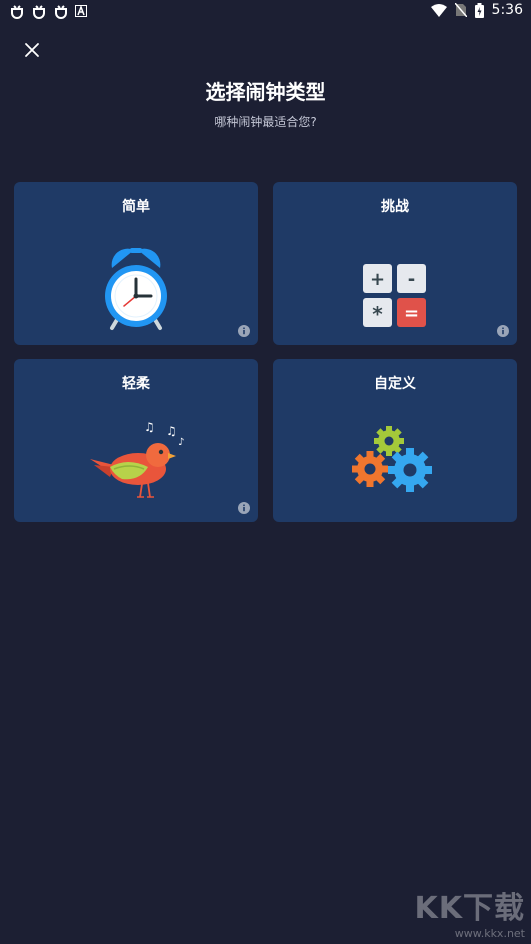  I want to click on wifi-icon, so click(438, 10).